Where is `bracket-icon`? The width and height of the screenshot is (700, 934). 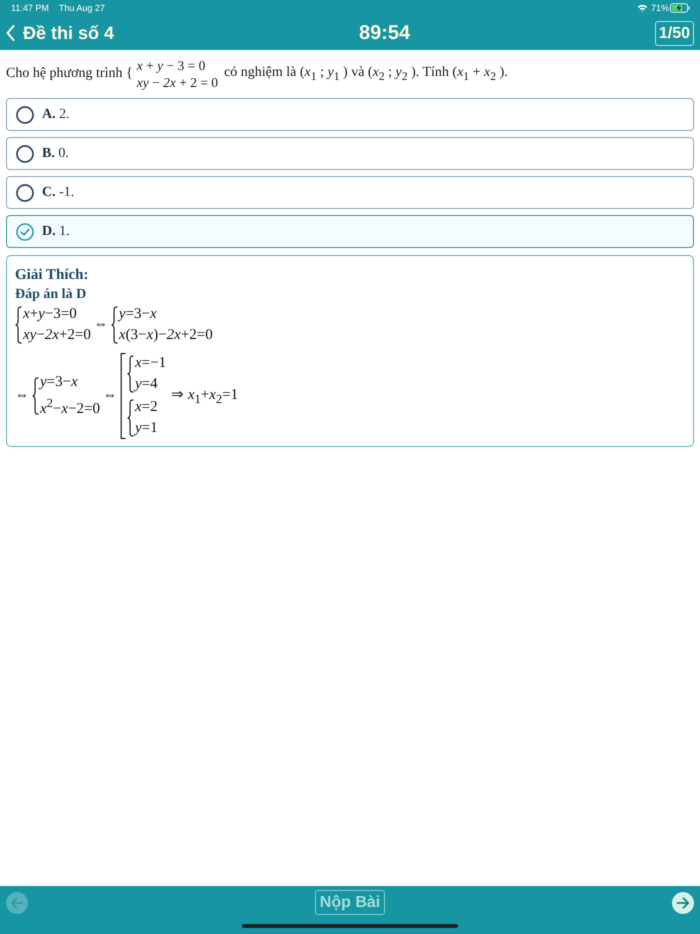 bracket-icon is located at coordinates (123, 396).